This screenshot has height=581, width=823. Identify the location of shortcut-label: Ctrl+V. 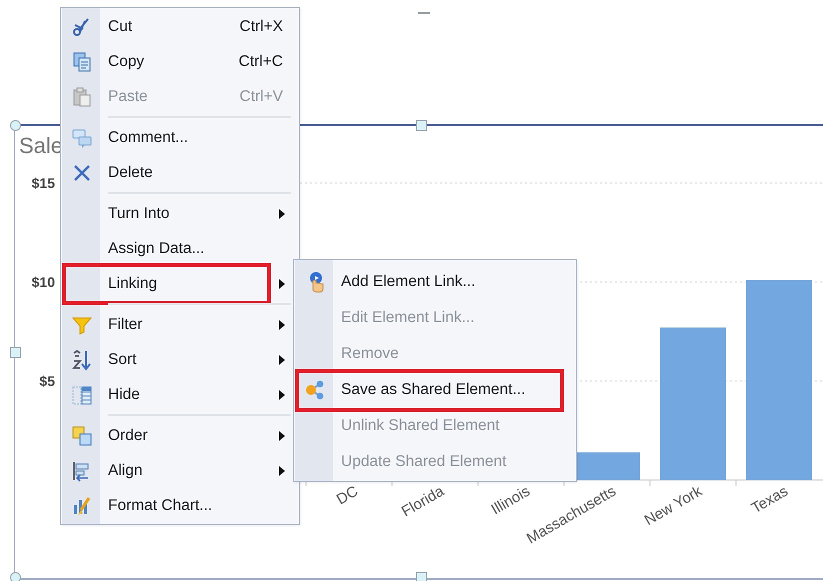
(261, 97).